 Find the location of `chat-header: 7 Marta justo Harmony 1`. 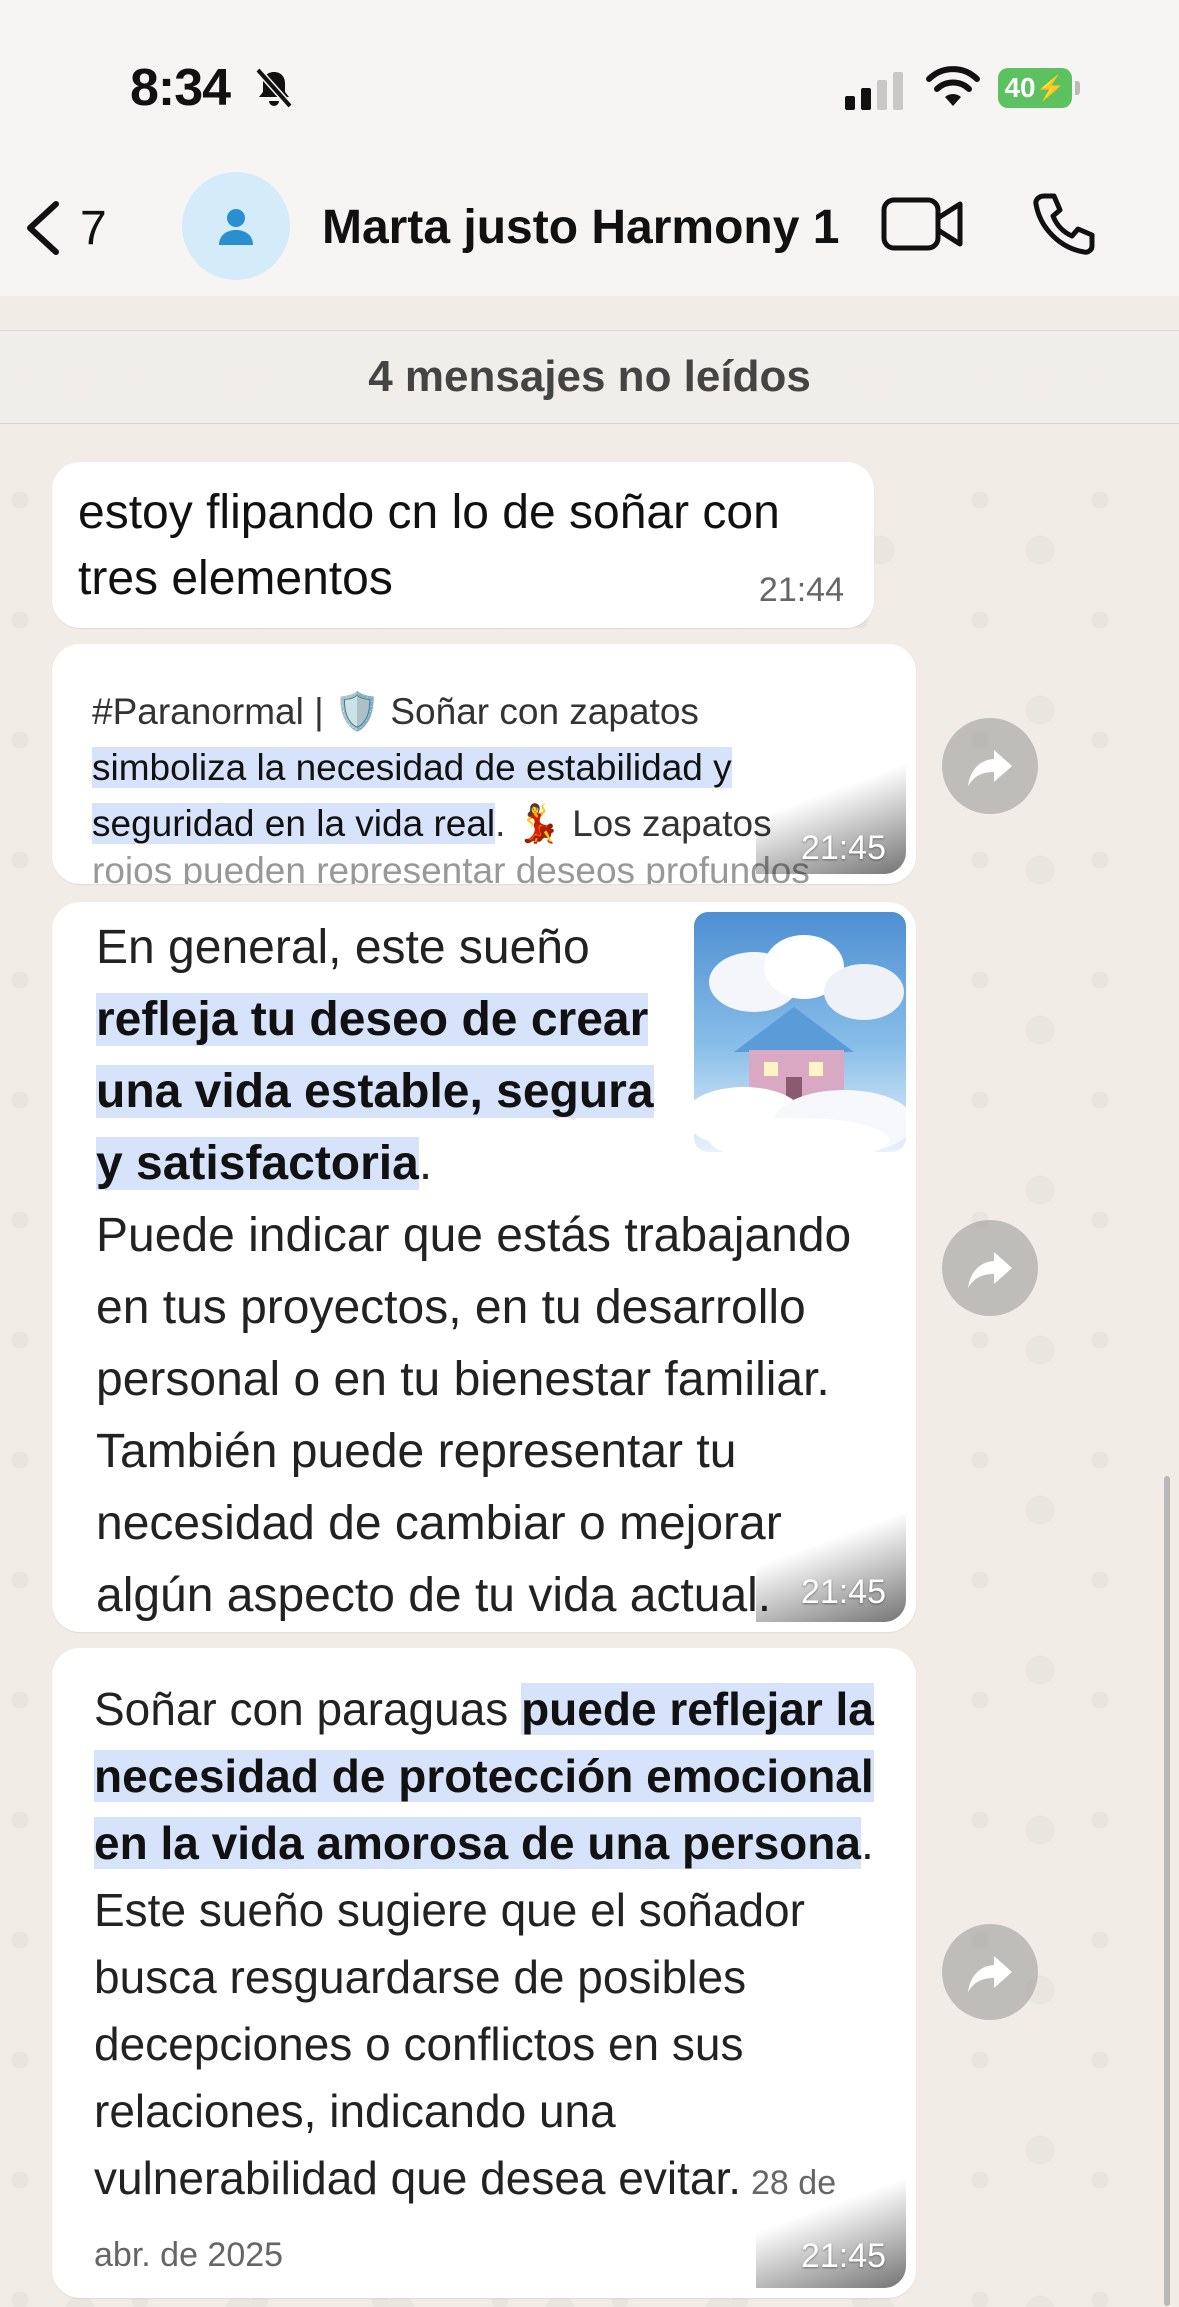

chat-header: 7 Marta justo Harmony 1 is located at coordinates (589, 228).